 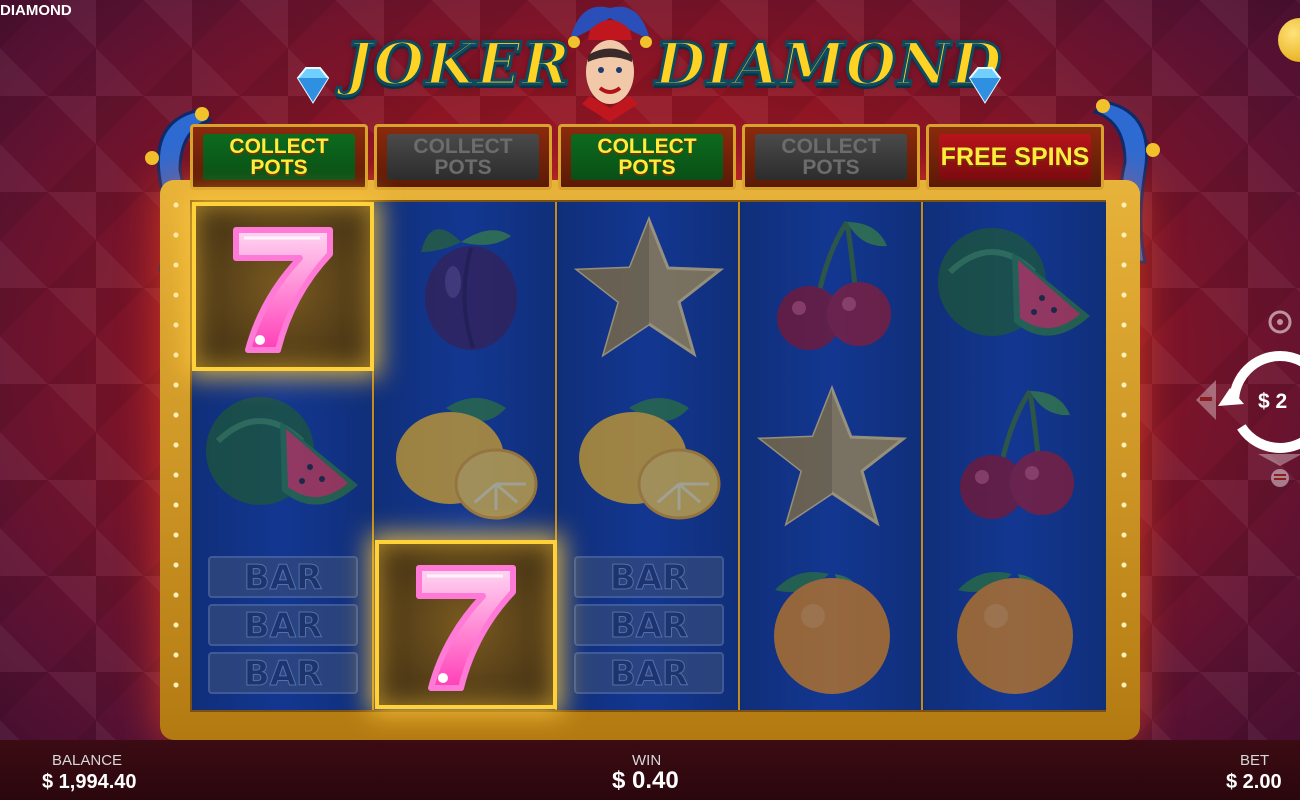 I want to click on header-collect-pots-1: COLLECT POTS, so click(x=279, y=157).